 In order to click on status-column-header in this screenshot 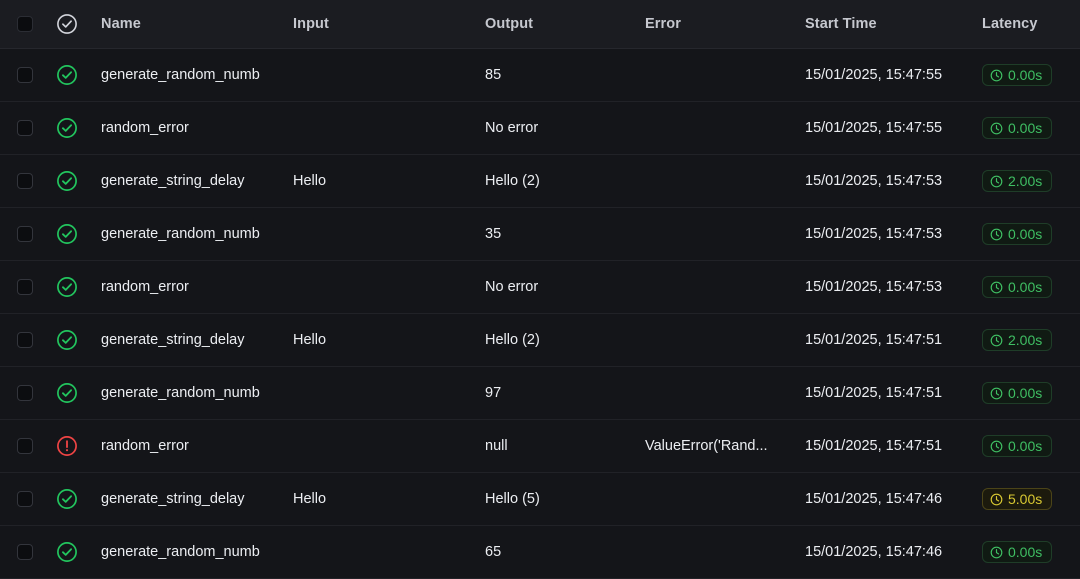, I will do `click(67, 24)`.